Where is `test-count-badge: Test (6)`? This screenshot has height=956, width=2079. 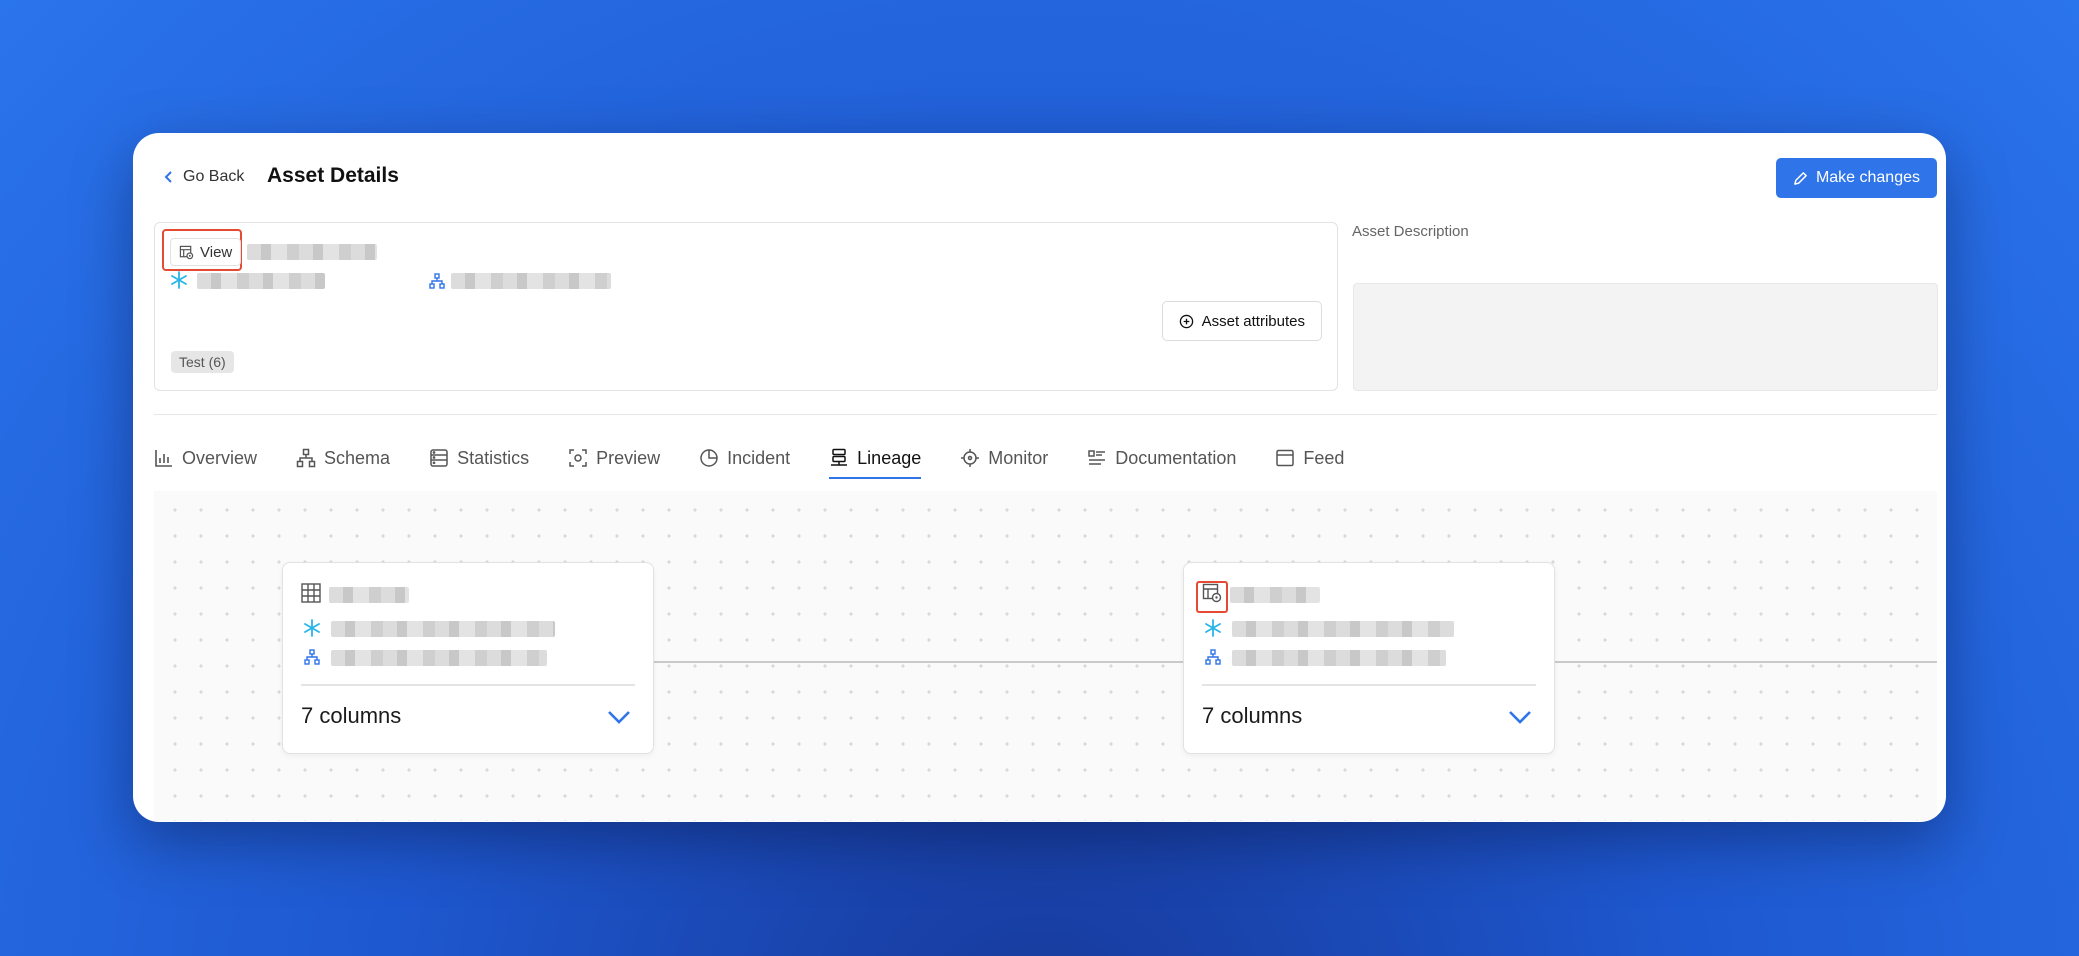
test-count-badge: Test (6) is located at coordinates (202, 362).